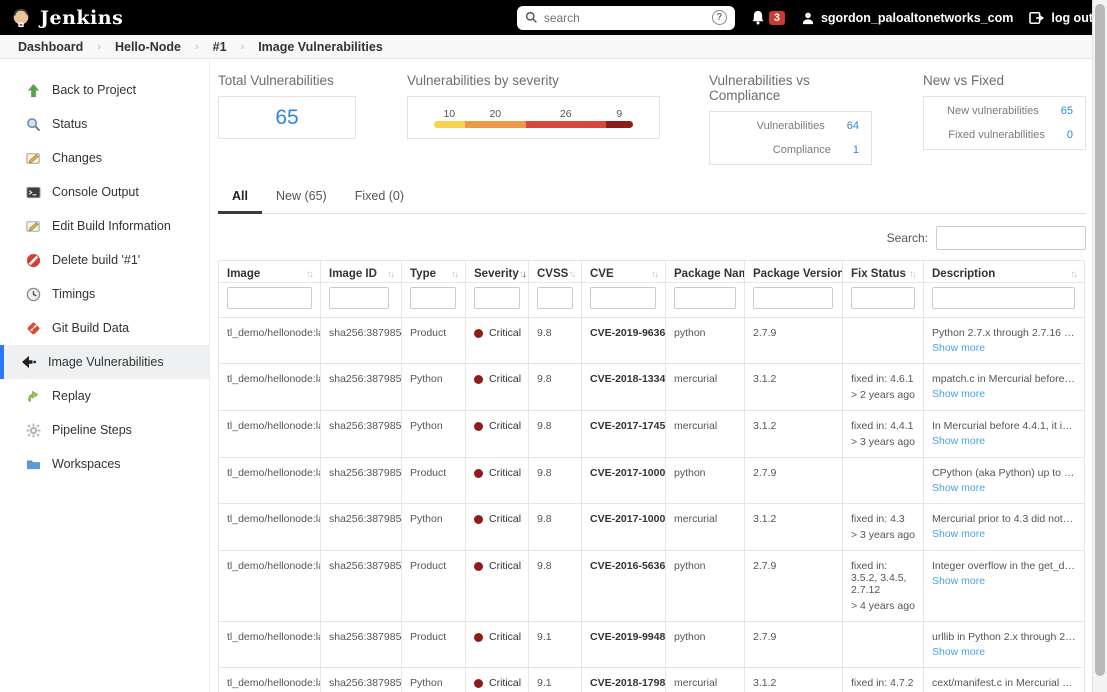 The height and width of the screenshot is (692, 1107). What do you see at coordinates (104, 226) in the screenshot?
I see `sidebar-item-edit-build-information: Edit Build Information` at bounding box center [104, 226].